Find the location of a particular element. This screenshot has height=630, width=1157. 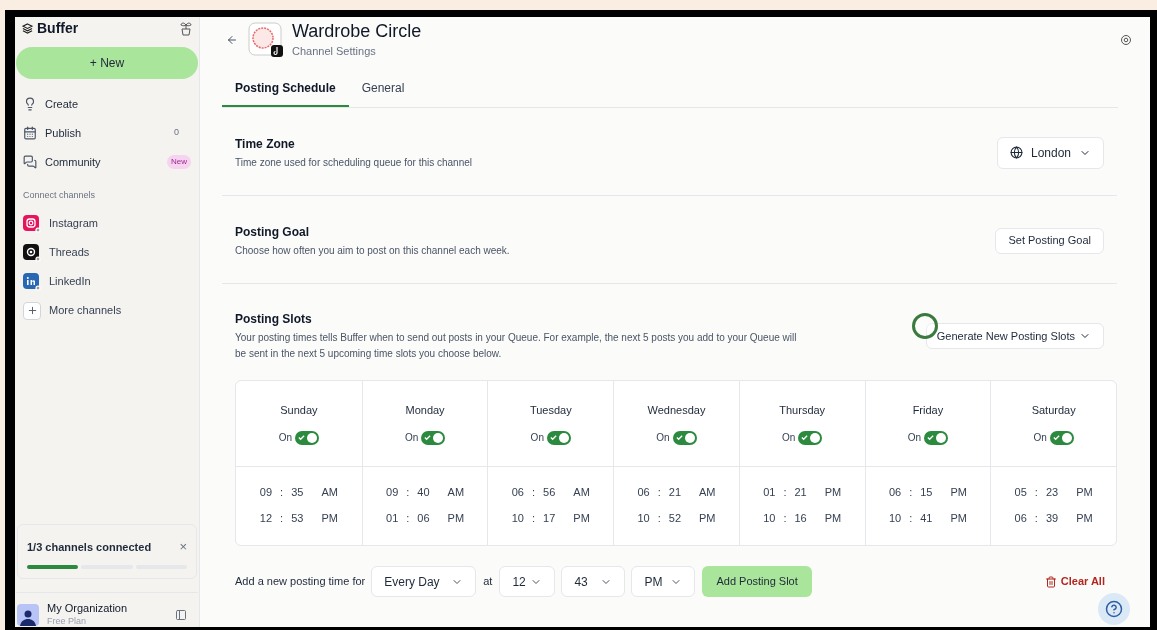

time-slot: 06 : 39 PM is located at coordinates (1053, 518).